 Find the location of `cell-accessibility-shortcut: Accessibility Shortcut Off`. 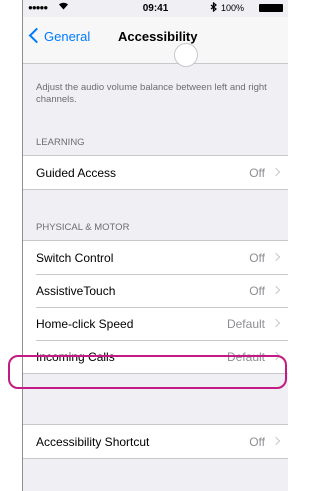

cell-accessibility-shortcut: Accessibility Shortcut Off is located at coordinates (155, 441).